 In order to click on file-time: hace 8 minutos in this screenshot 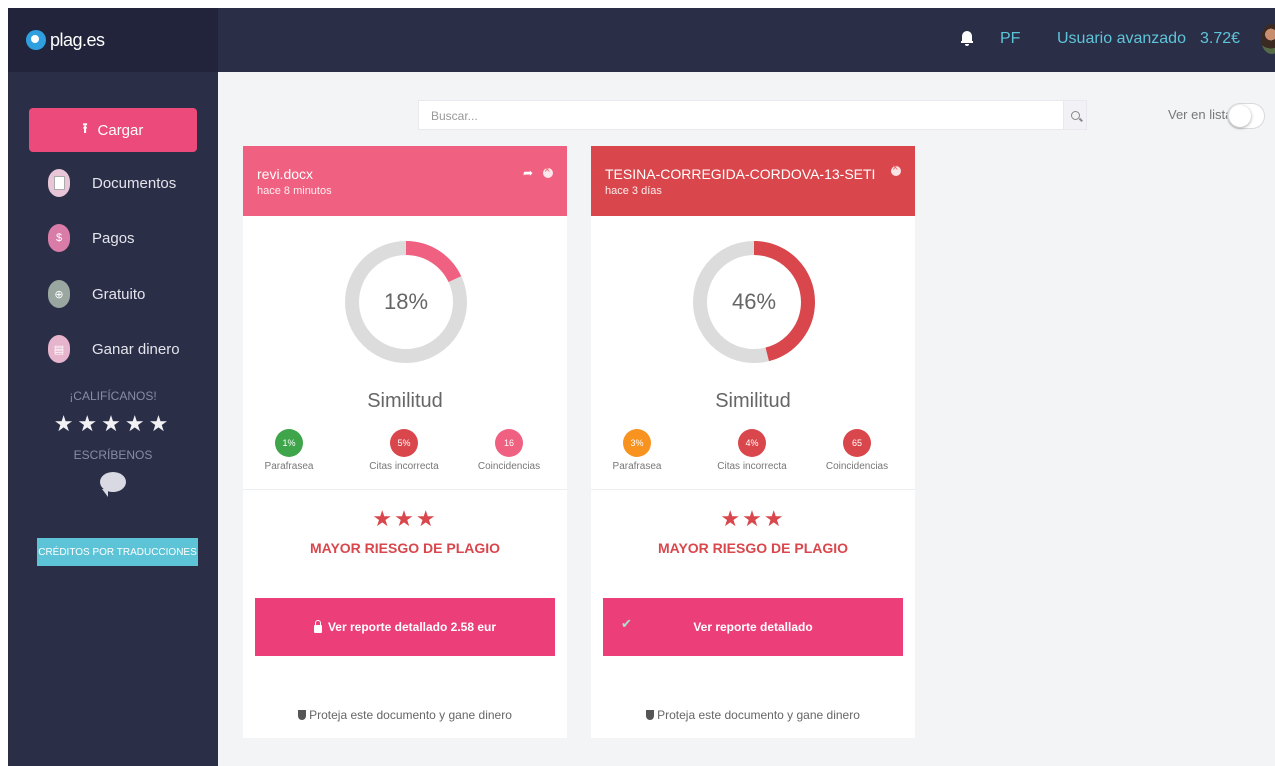, I will do `click(294, 191)`.